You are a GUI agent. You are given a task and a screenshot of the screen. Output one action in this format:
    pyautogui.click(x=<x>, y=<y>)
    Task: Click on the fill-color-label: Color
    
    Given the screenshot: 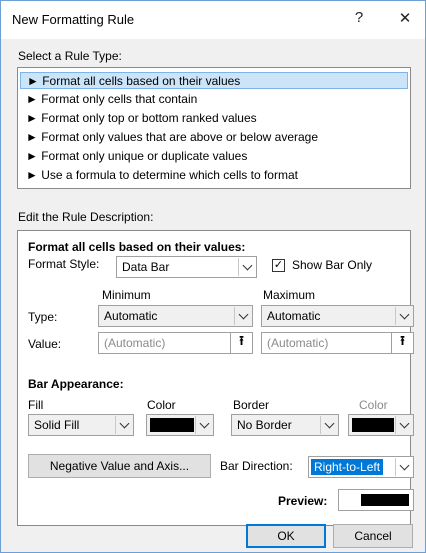 What is the action you would take?
    pyautogui.click(x=161, y=405)
    